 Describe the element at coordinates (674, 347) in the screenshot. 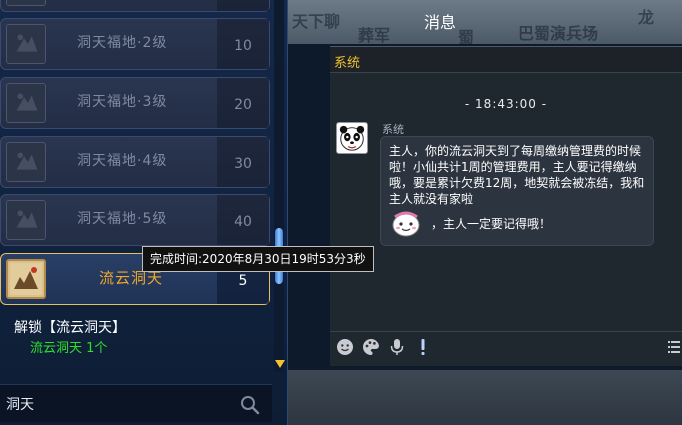

I see `menu-icon` at that location.